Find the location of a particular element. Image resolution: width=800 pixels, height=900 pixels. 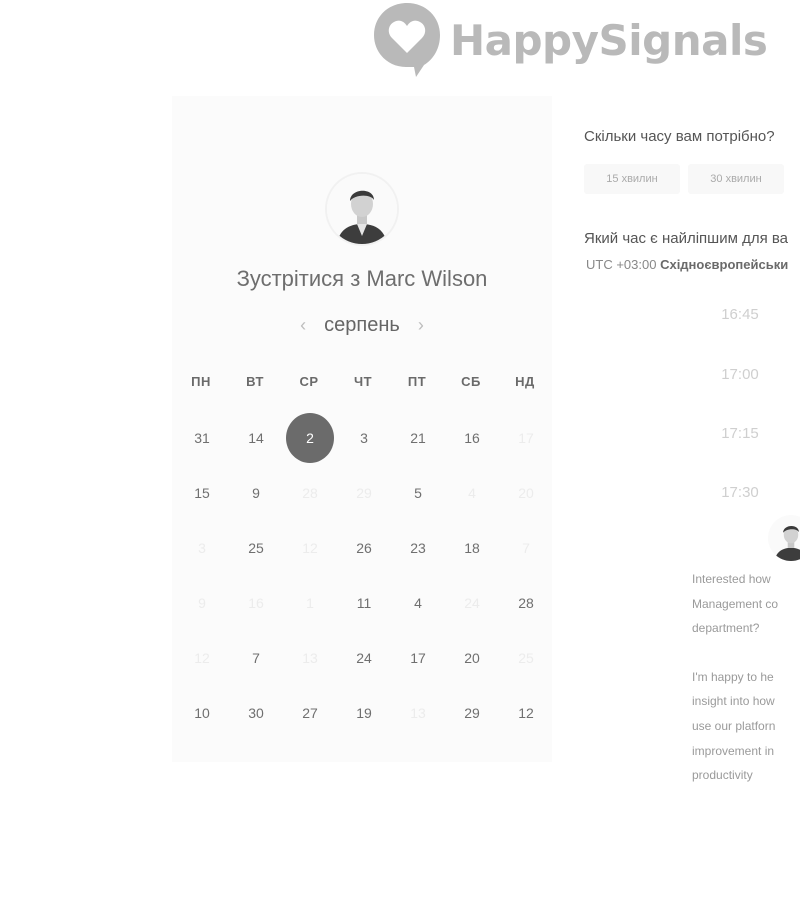

time-slot: 17:30 is located at coordinates (740, 492).